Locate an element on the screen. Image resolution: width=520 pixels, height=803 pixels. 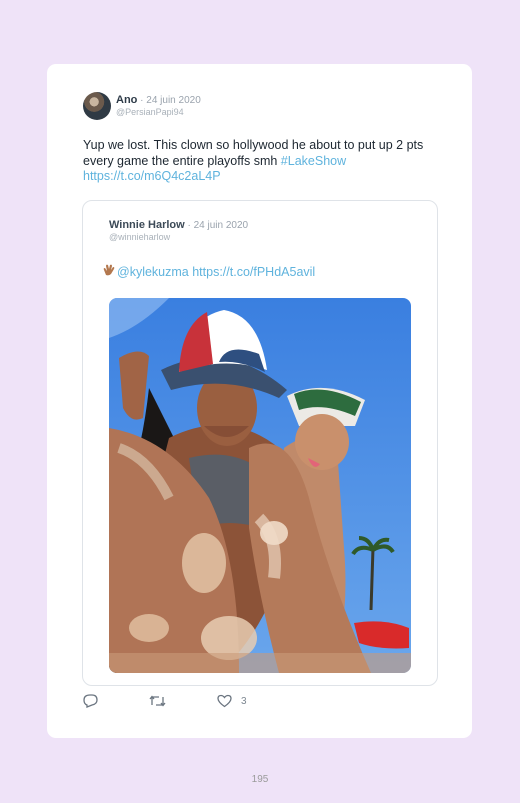
tweet-date: · 24 juin 2020 is located at coordinates (170, 100).